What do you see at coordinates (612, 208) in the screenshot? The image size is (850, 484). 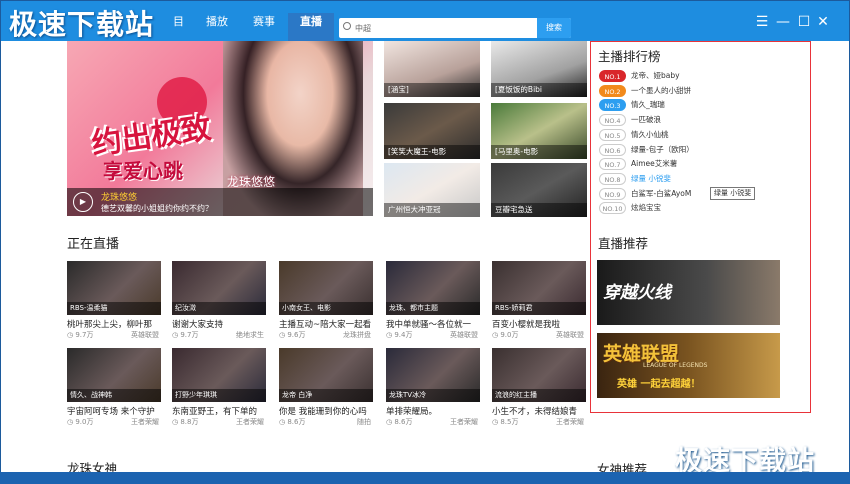 I see `rank-badge: NO.10` at bounding box center [612, 208].